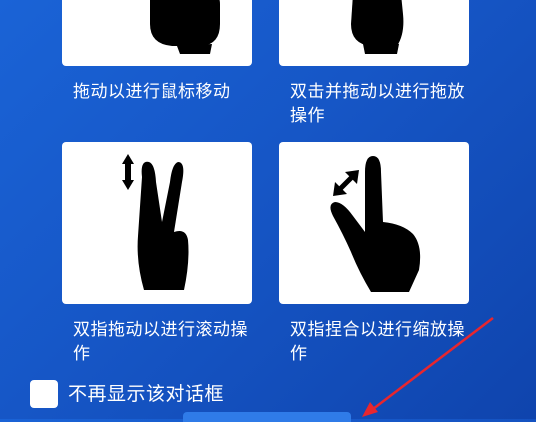  What do you see at coordinates (146, 394) in the screenshot?
I see `dont-show-again-label: 不再显示该对话框` at bounding box center [146, 394].